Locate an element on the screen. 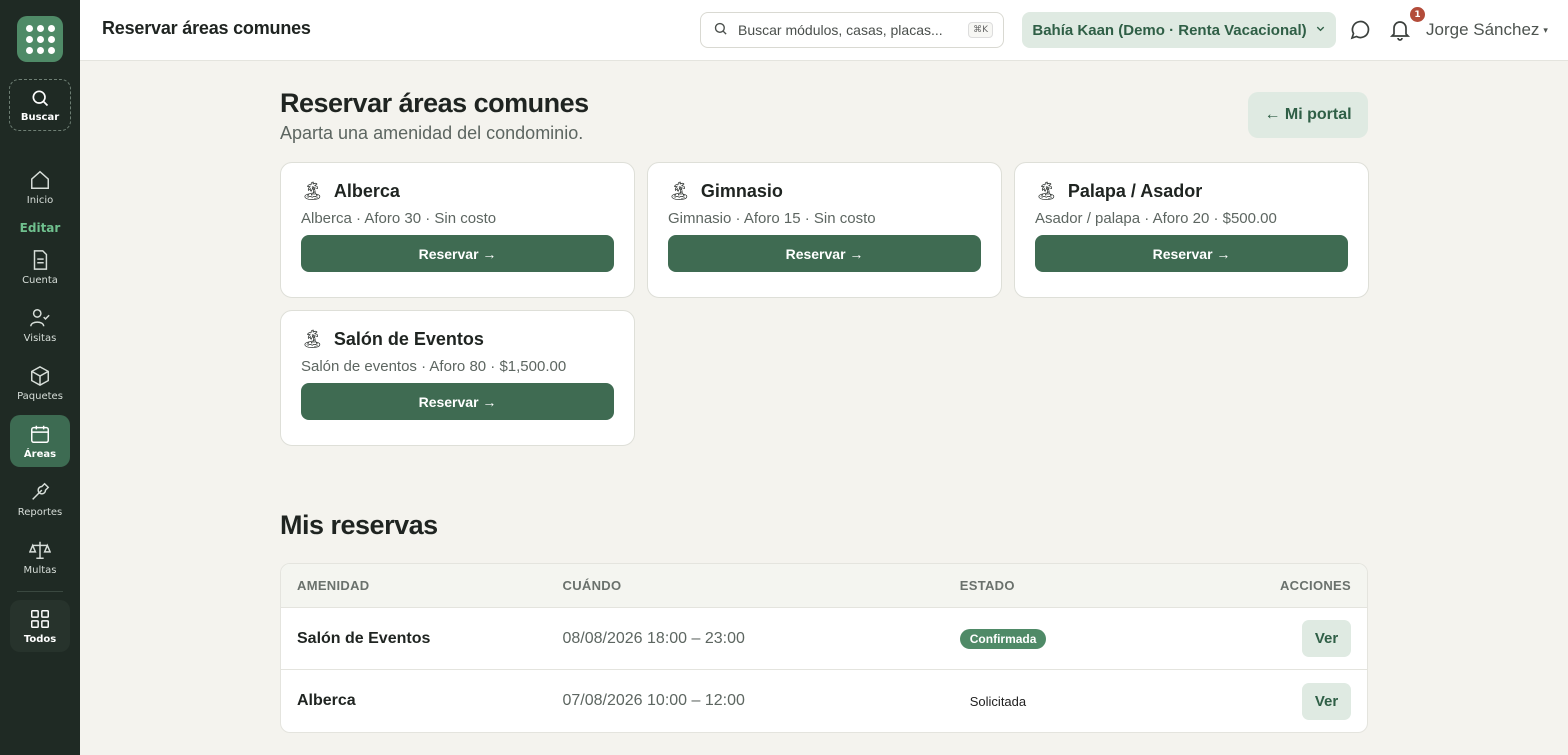  home-icon is located at coordinates (40, 180).